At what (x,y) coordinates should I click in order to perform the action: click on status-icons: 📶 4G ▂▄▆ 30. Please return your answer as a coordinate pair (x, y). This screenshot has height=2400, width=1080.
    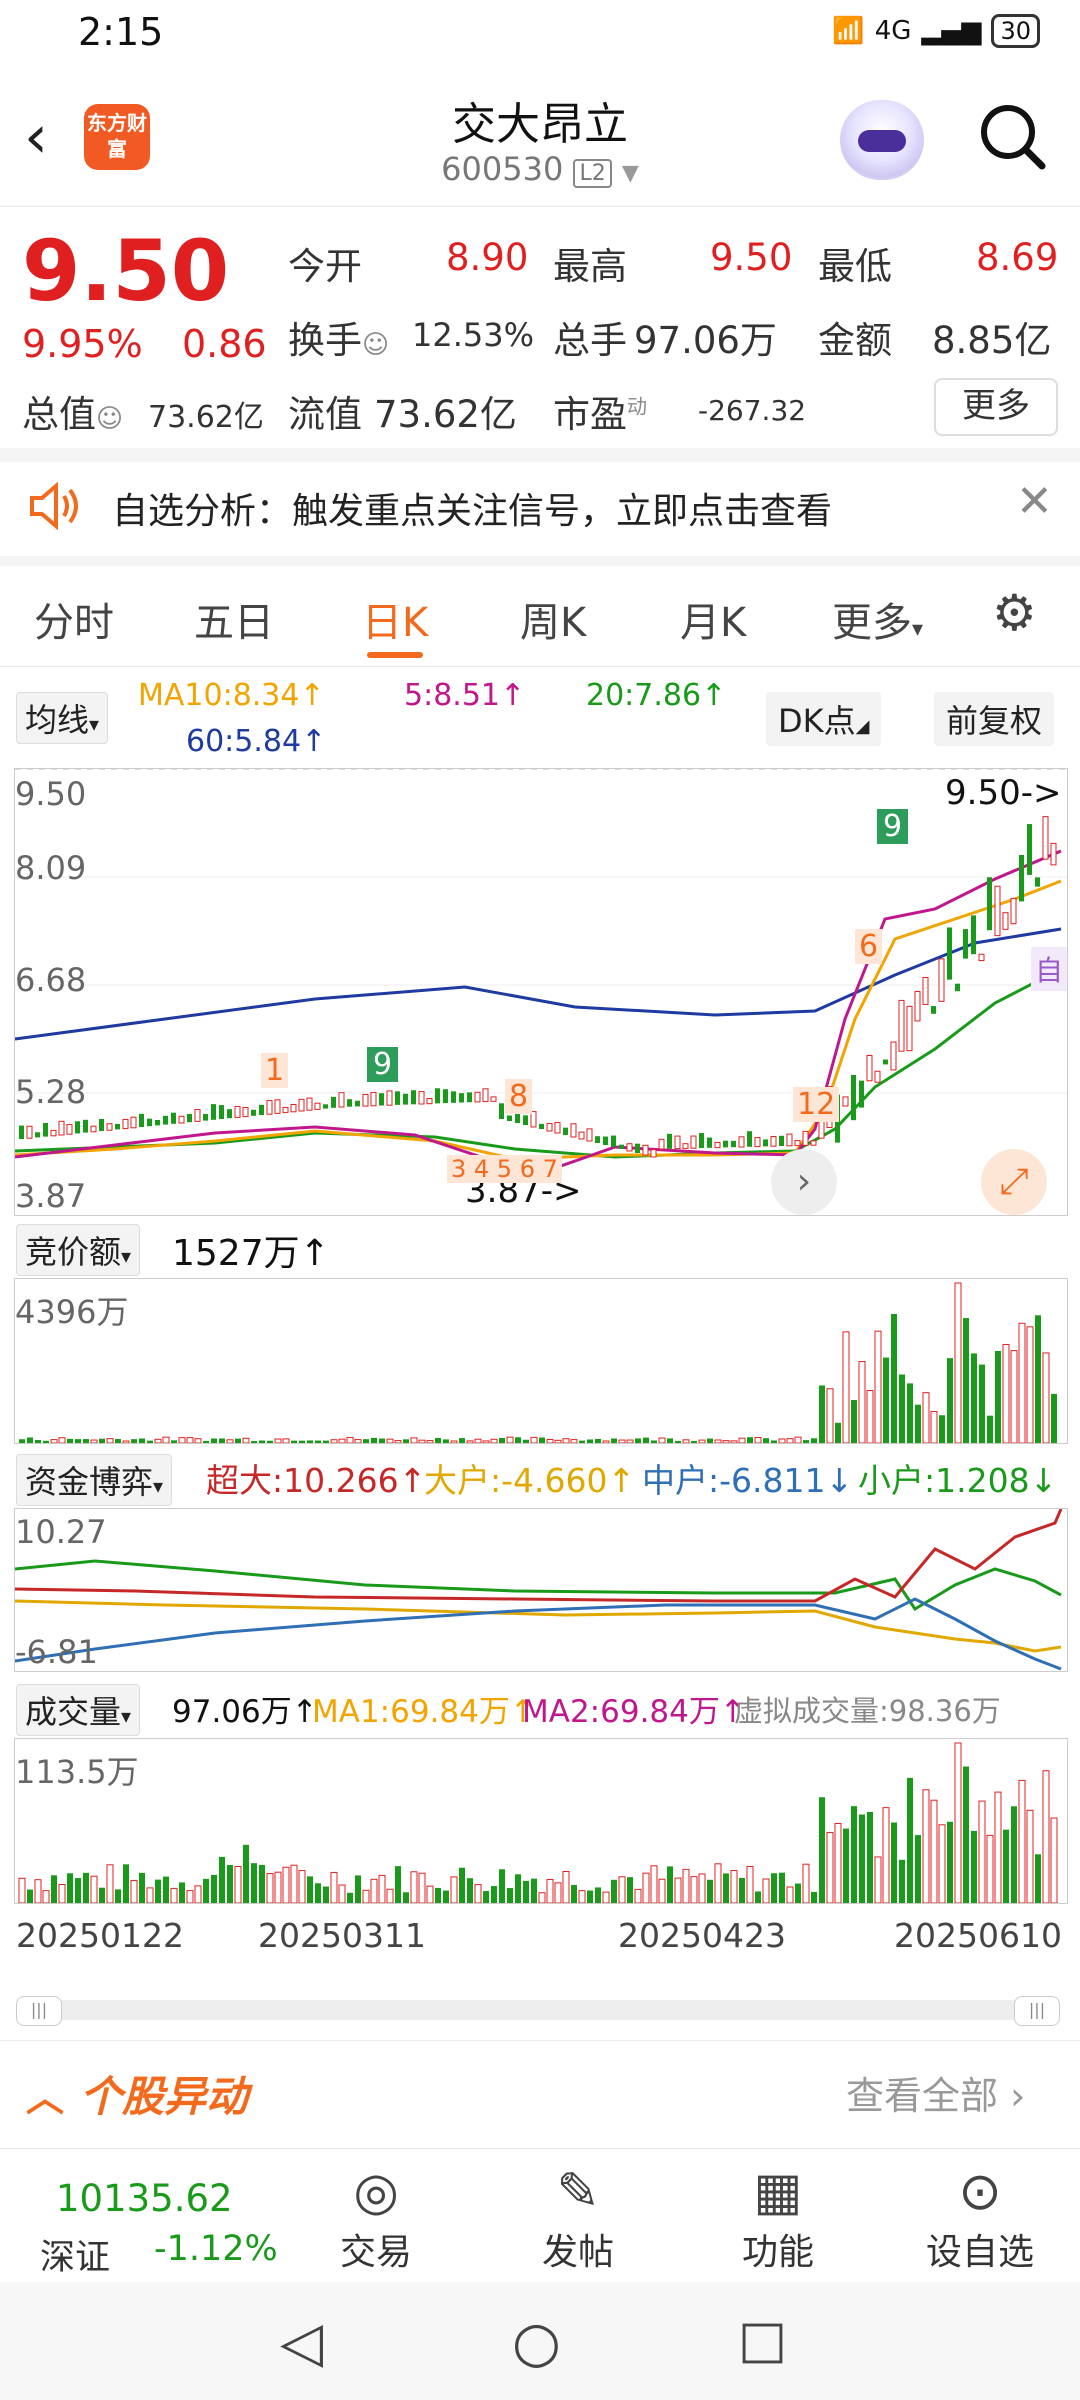
    Looking at the image, I should click on (936, 31).